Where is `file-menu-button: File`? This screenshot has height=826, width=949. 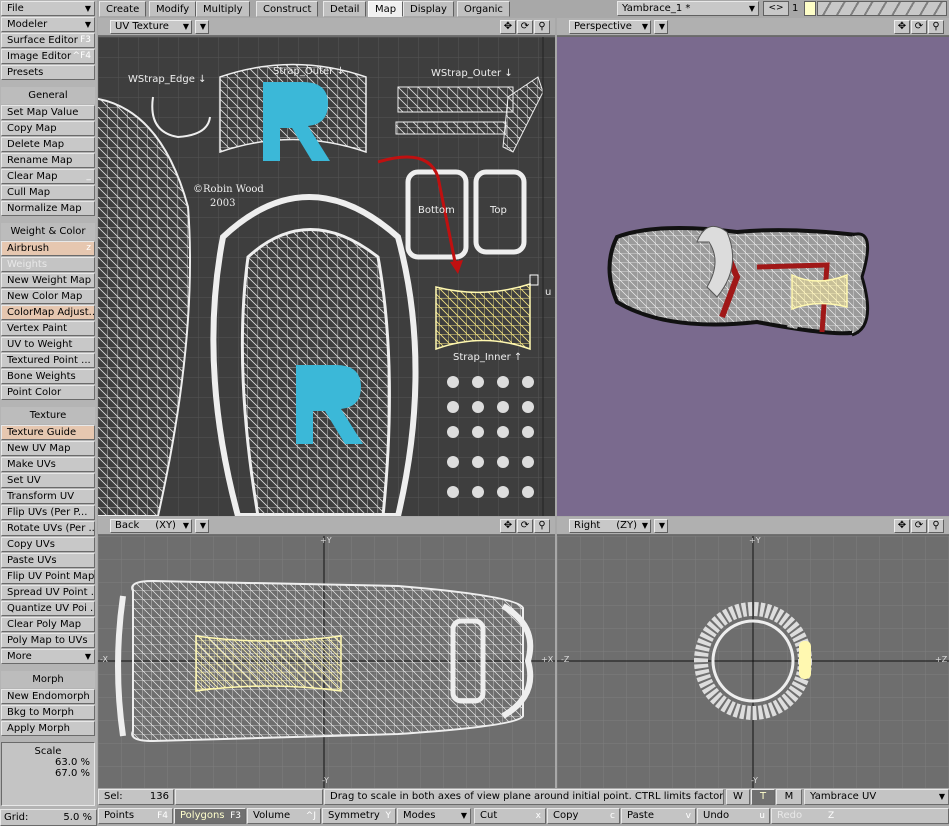 file-menu-button: File is located at coordinates (48, 8).